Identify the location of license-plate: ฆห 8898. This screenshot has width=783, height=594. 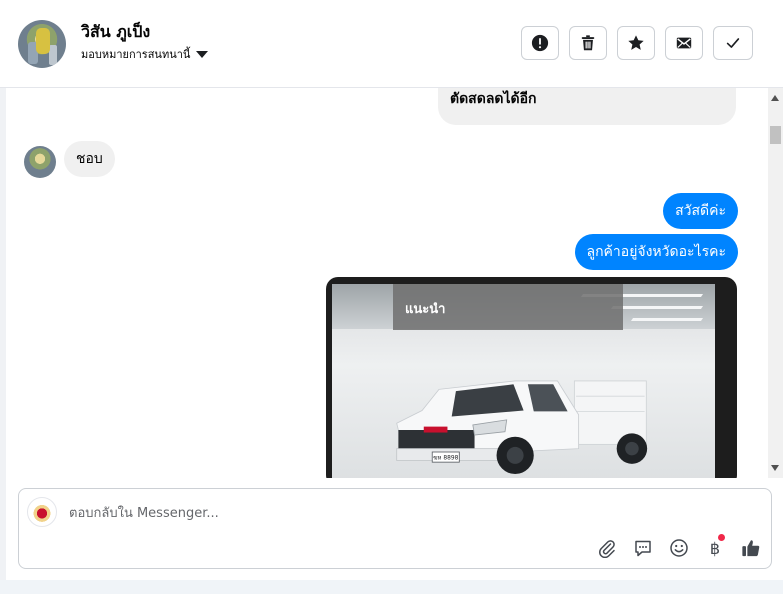
(445, 458).